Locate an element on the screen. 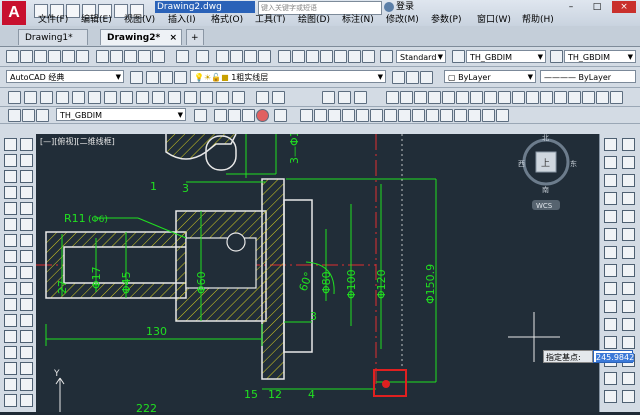 The height and width of the screenshot is (415, 640). break-icon is located at coordinates (446, 115).